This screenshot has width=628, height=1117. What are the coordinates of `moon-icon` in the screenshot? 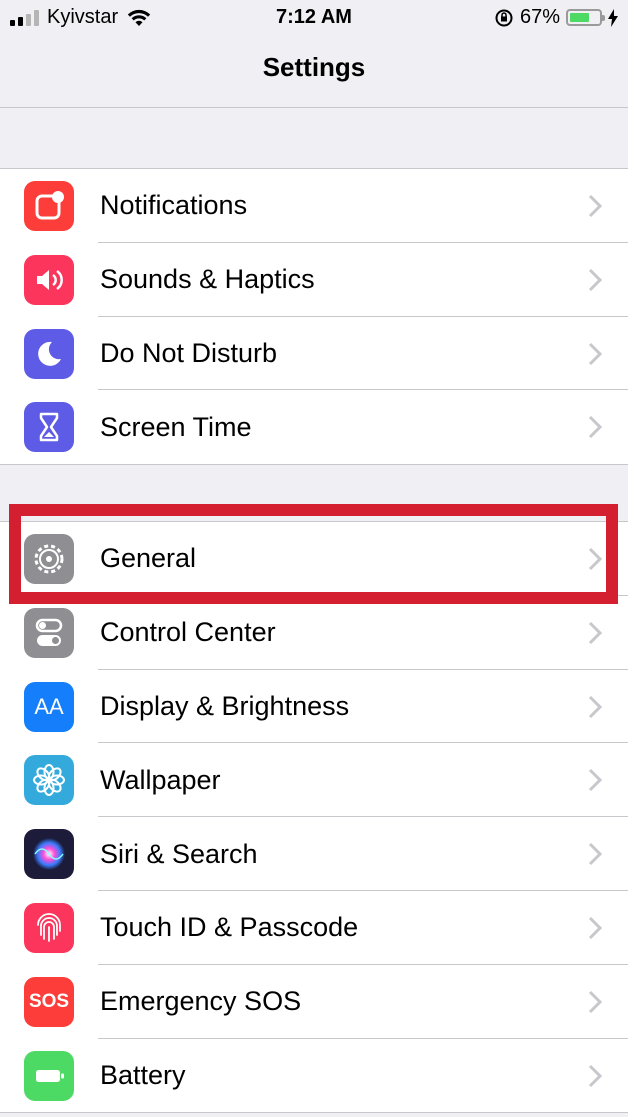 It's located at (49, 353).